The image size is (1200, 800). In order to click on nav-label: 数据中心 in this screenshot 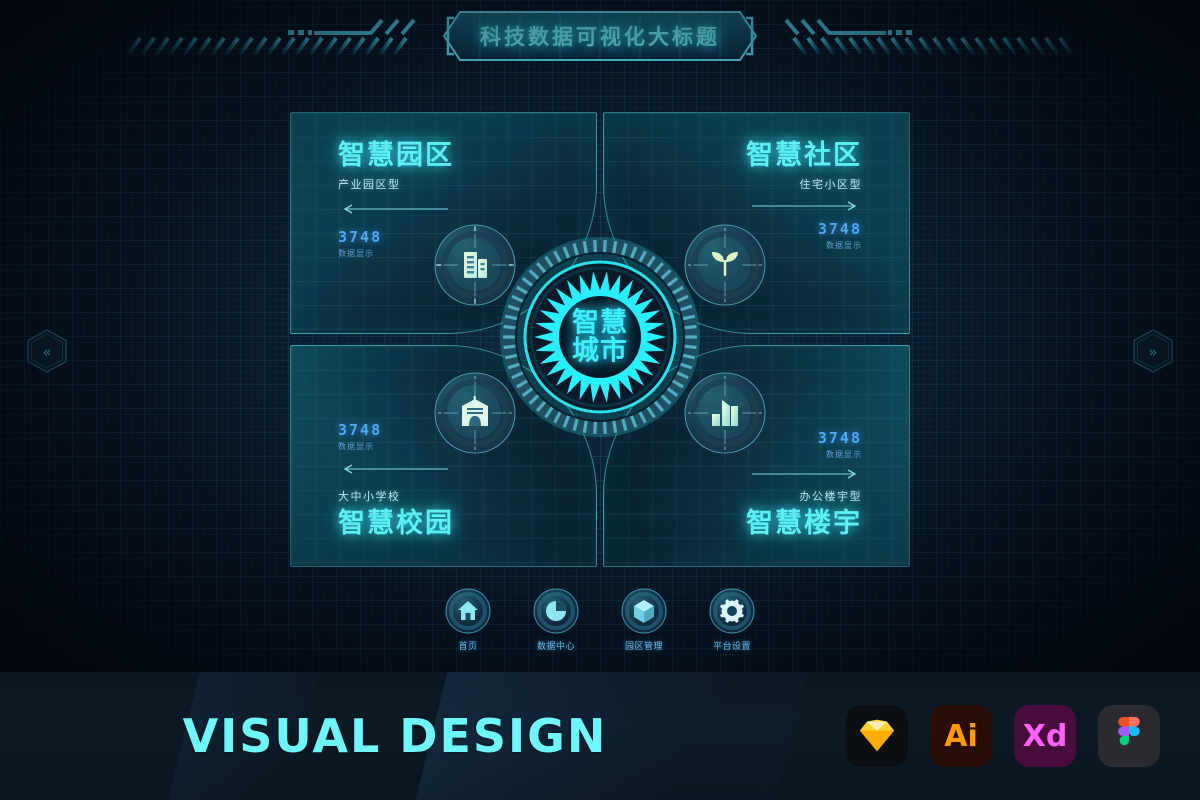, I will do `click(555, 647)`.